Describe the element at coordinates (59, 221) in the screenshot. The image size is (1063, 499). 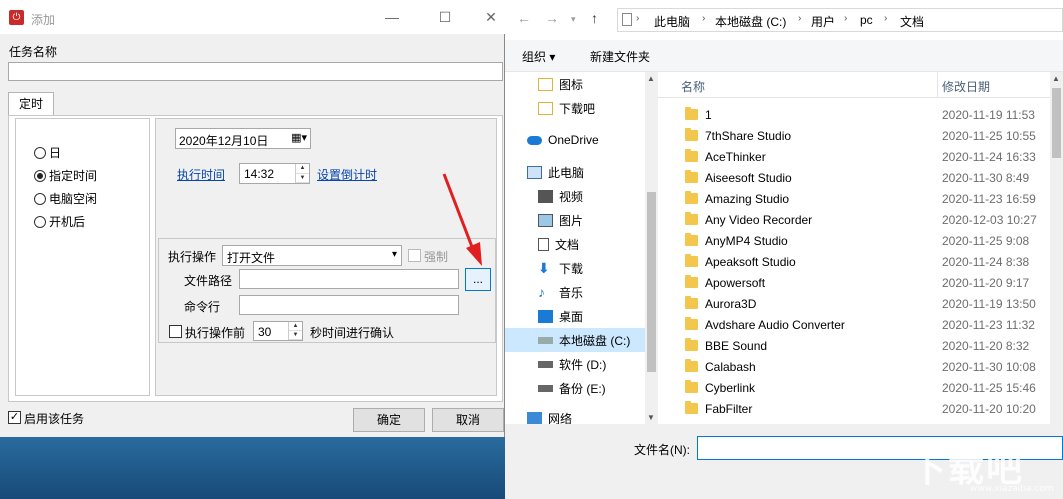
I see `radio-after-boot: 开机后` at that location.